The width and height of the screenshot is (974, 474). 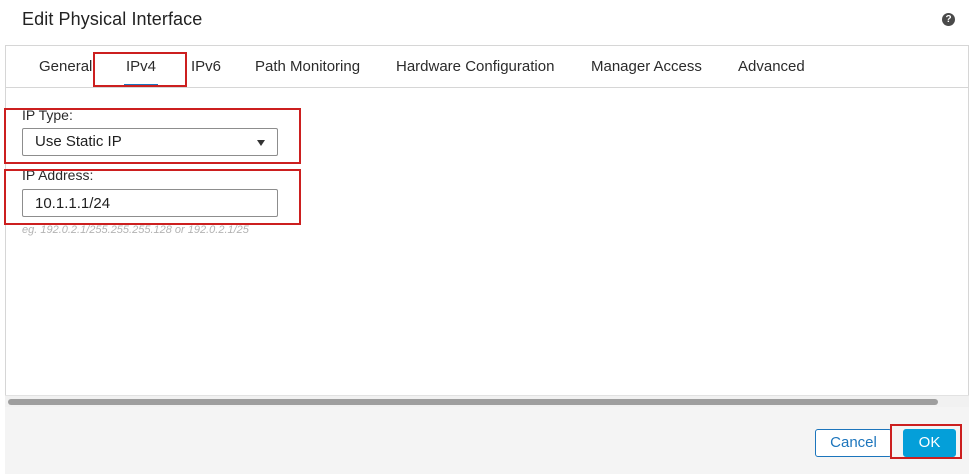 I want to click on ip-address-input, so click(x=150, y=203).